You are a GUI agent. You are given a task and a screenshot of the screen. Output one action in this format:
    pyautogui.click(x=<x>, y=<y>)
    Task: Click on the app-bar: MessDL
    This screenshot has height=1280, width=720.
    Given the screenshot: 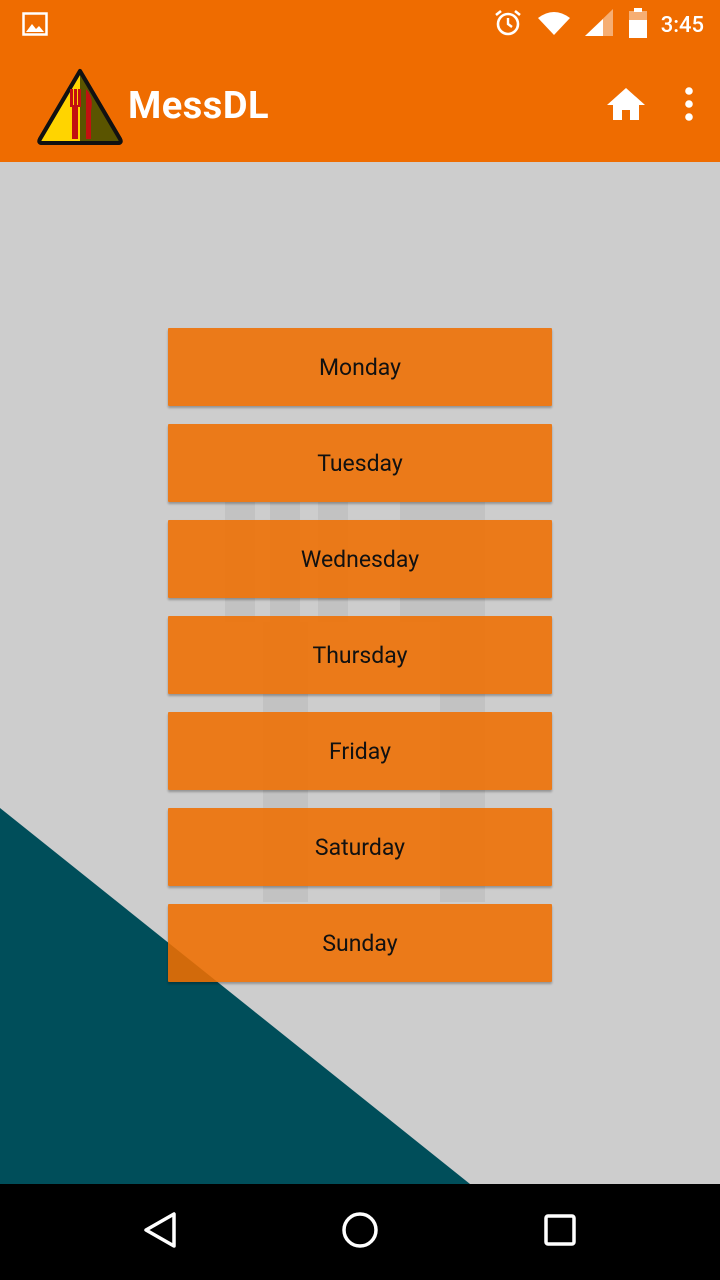 What is the action you would take?
    pyautogui.click(x=360, y=106)
    